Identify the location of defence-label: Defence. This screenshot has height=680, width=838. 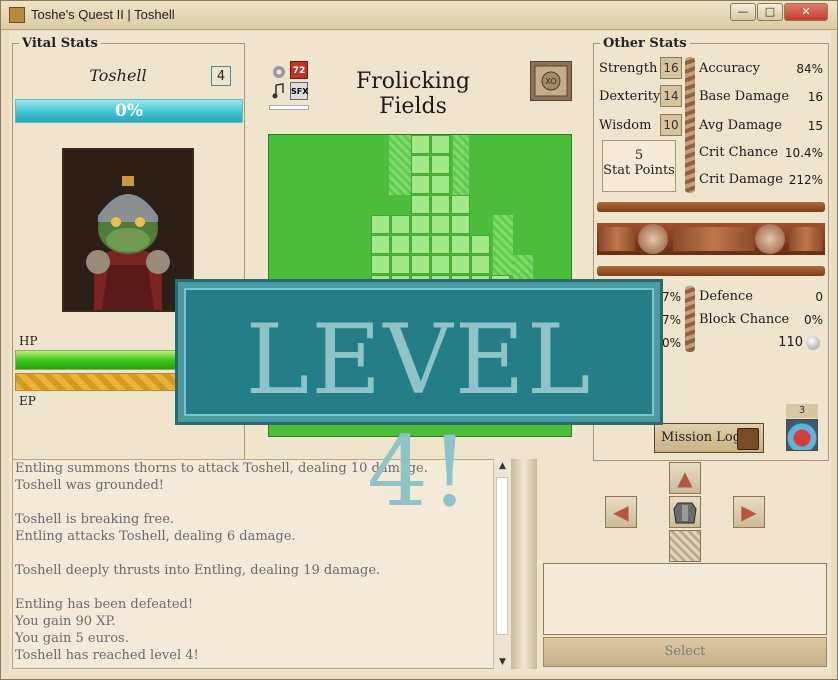
(726, 296).